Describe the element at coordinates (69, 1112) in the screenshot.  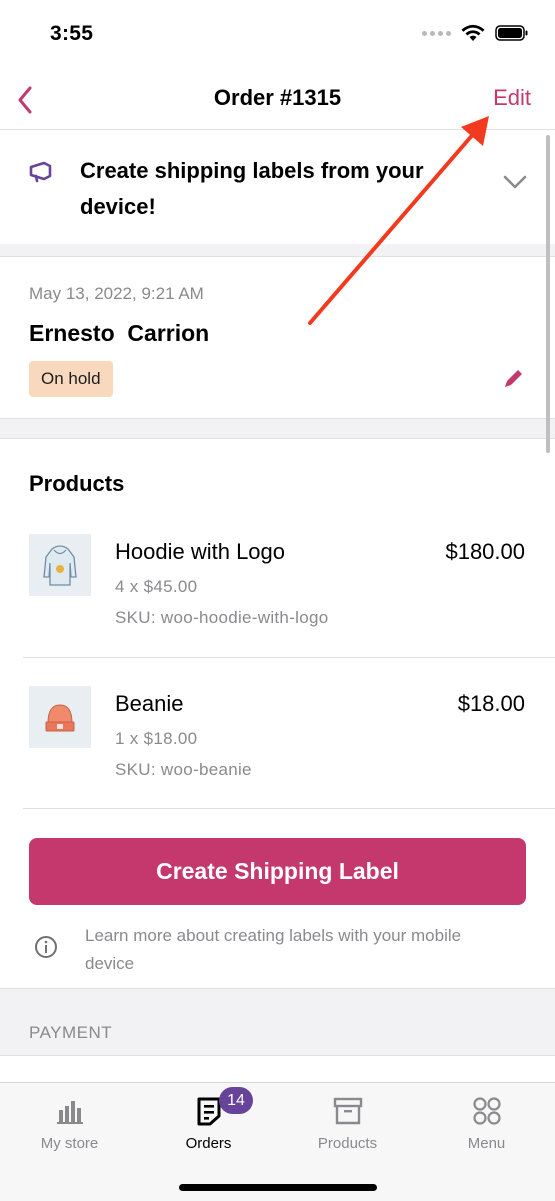
I see `chart-icon` at that location.